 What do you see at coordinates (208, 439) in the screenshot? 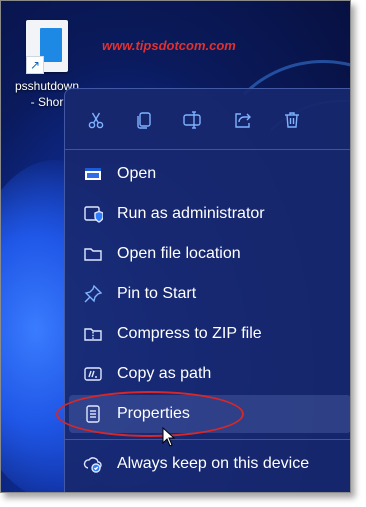
I see `menu-separator` at bounding box center [208, 439].